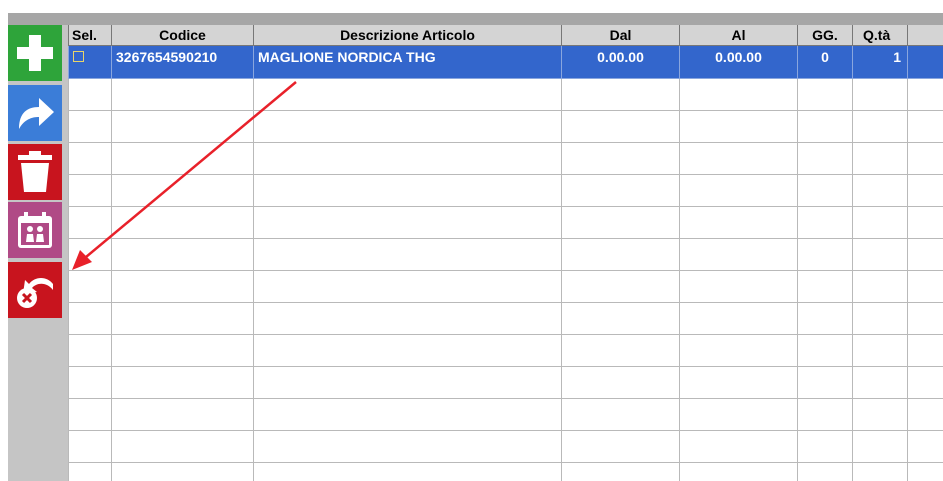 The width and height of the screenshot is (943, 481). Describe the element at coordinates (475, 19) in the screenshot. I see `grid-top-strip` at that location.